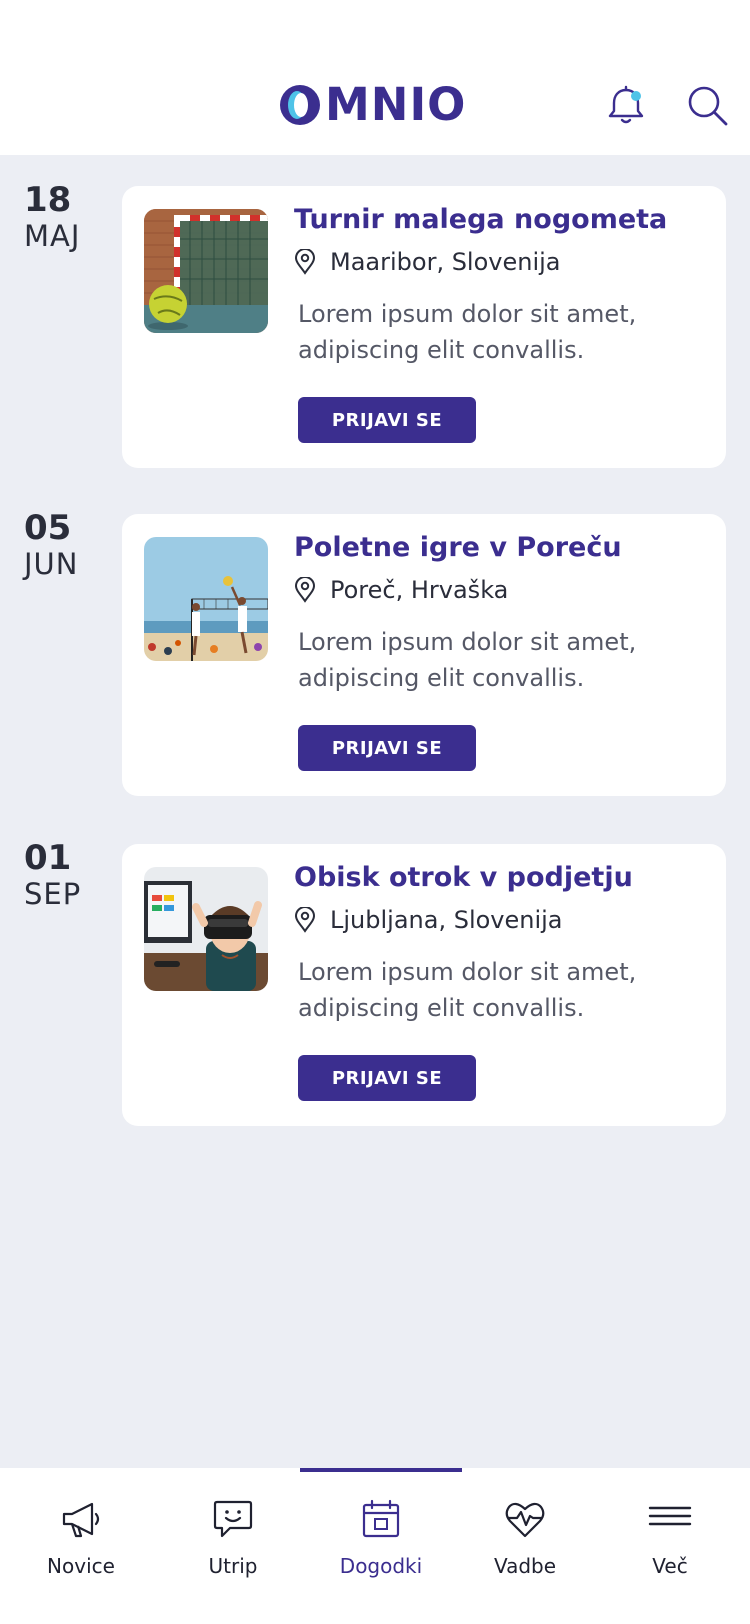 This screenshot has height=1624, width=750. What do you see at coordinates (525, 1520) in the screenshot?
I see `heartbeat-icon` at bounding box center [525, 1520].